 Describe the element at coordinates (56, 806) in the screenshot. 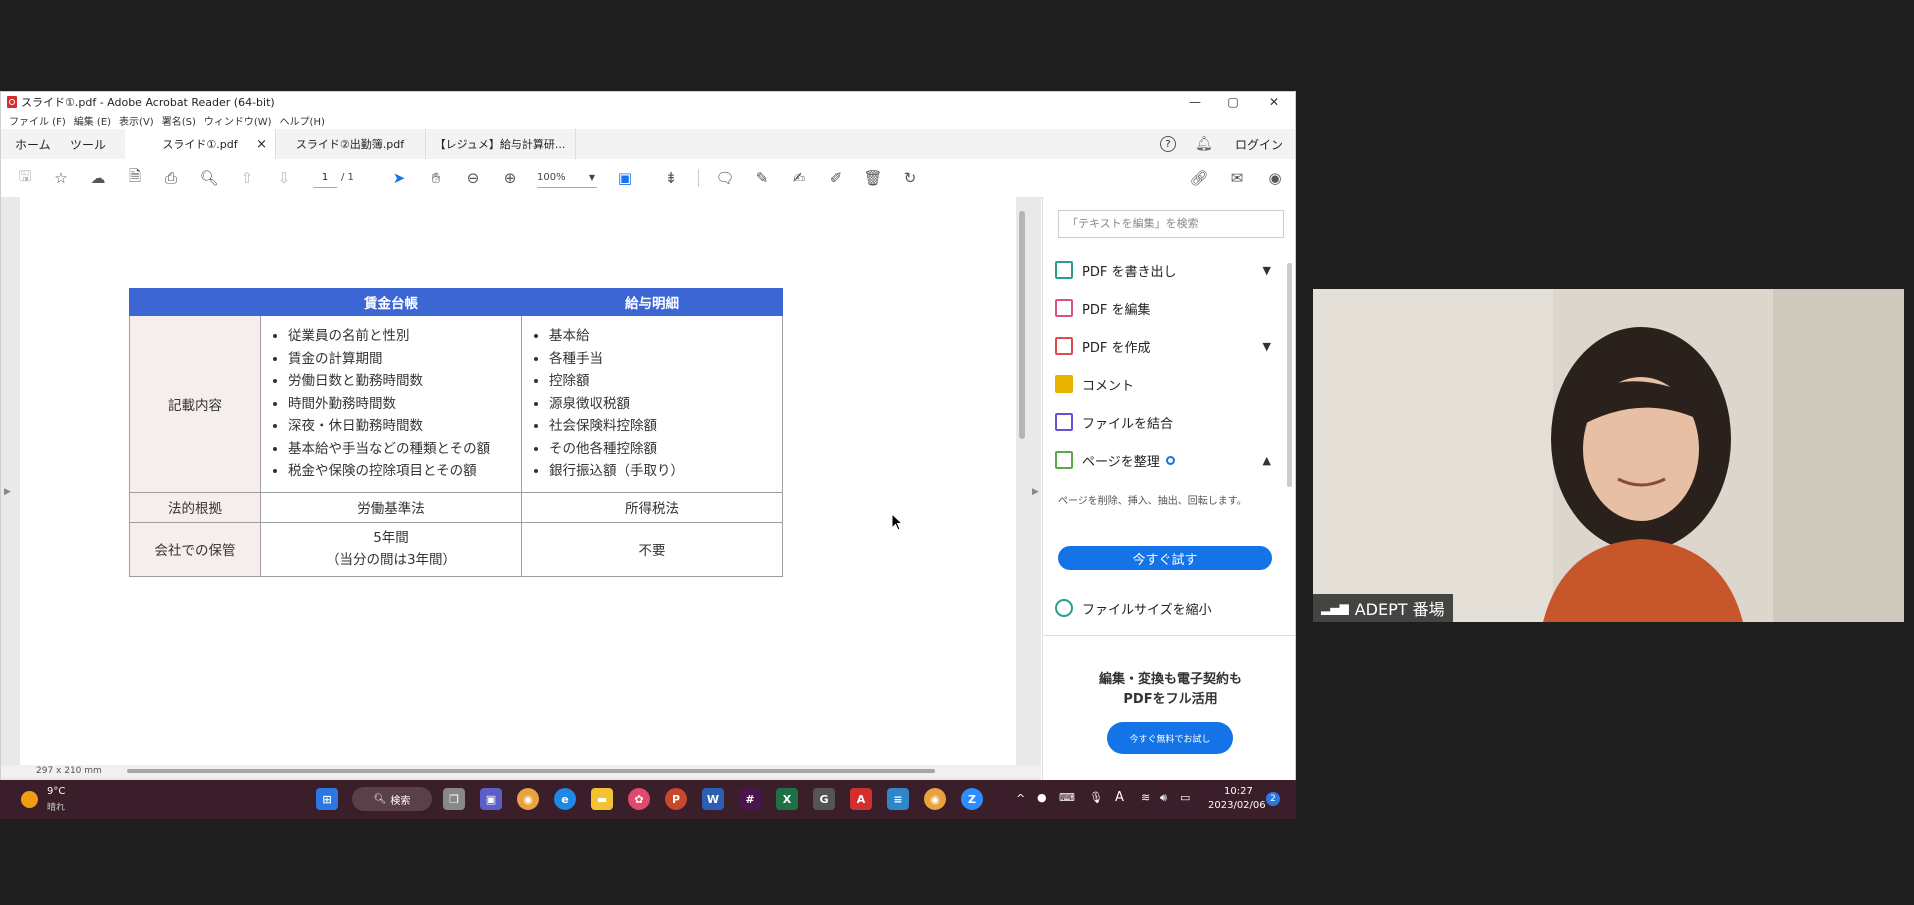

I see `weather-condition: 晴れ` at that location.